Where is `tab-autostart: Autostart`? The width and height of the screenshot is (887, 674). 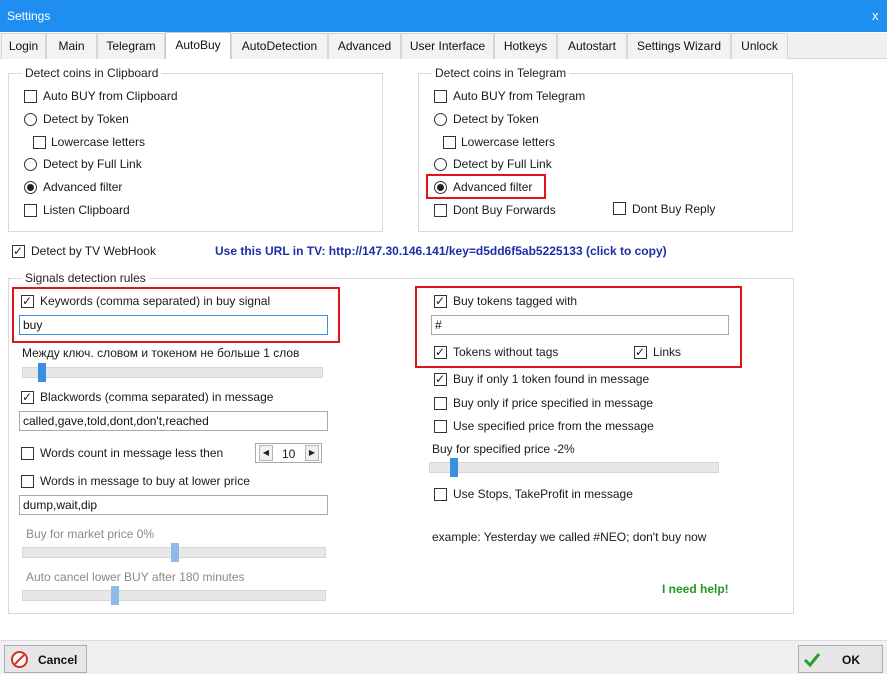 tab-autostart: Autostart is located at coordinates (592, 46).